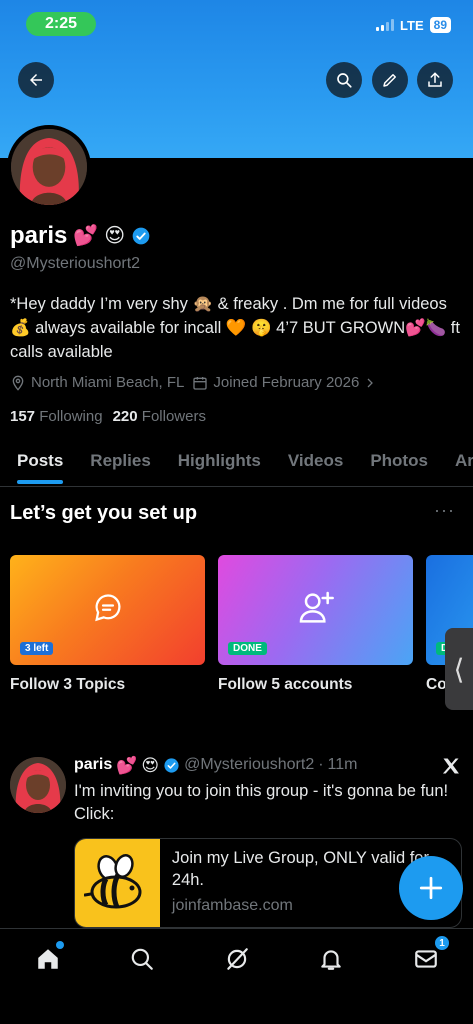 The image size is (473, 1024). I want to click on followers-count: 220, so click(125, 416).